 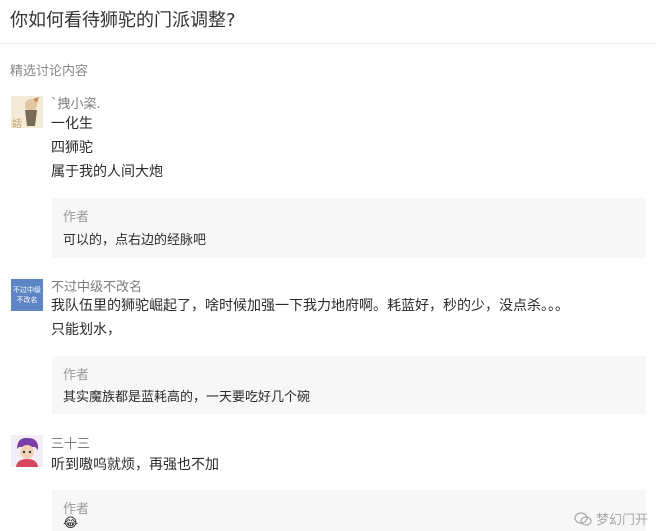 What do you see at coordinates (349, 510) in the screenshot?
I see `author-reply: 作者 😂` at bounding box center [349, 510].